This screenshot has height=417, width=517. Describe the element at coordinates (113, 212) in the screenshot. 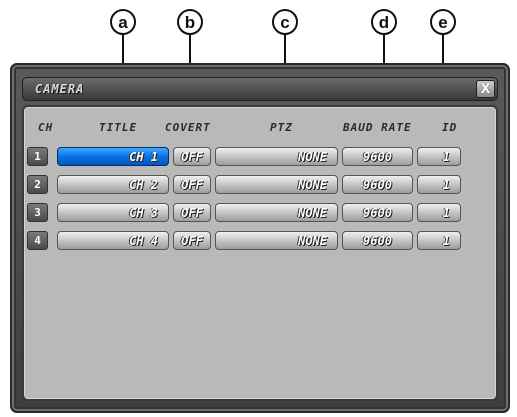

I see `title-field: CH 3` at that location.